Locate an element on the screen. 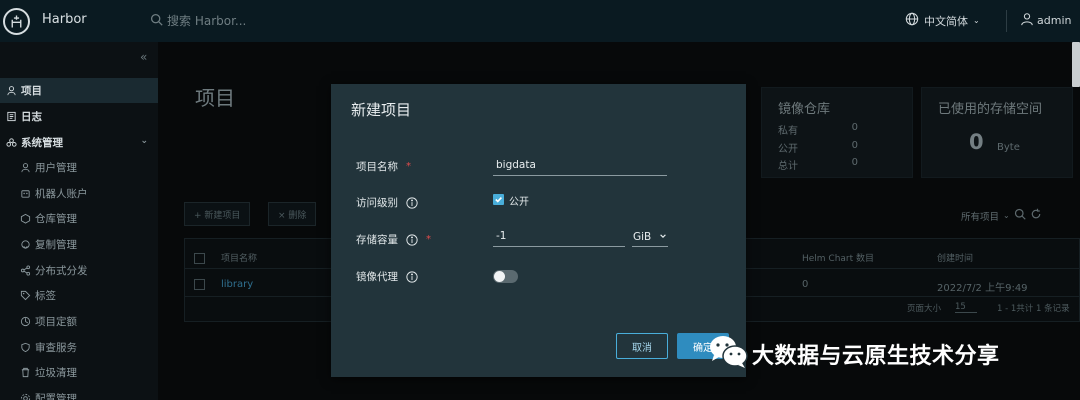 Image resolution: width=1080 pixels, height=400 pixels. repo-private-label: 私有 is located at coordinates (788, 131).